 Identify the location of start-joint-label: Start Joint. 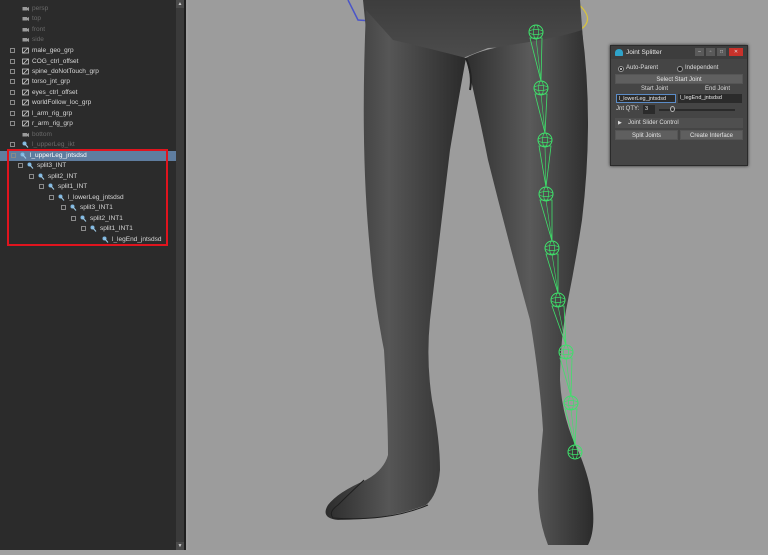
(655, 89).